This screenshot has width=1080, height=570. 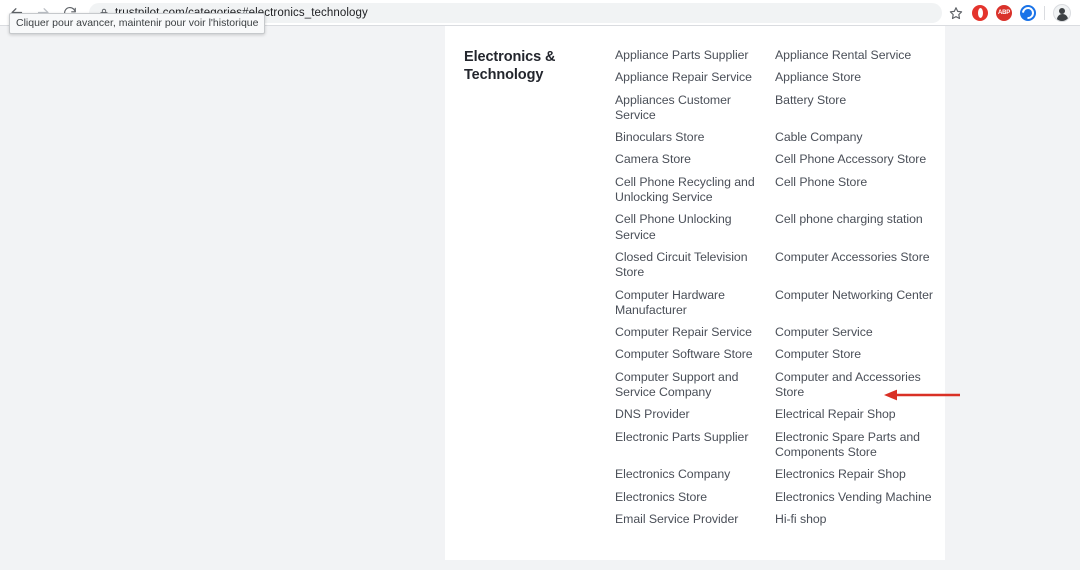 What do you see at coordinates (695, 59) in the screenshot?
I see `category-link: Appliance Parts Supplier` at bounding box center [695, 59].